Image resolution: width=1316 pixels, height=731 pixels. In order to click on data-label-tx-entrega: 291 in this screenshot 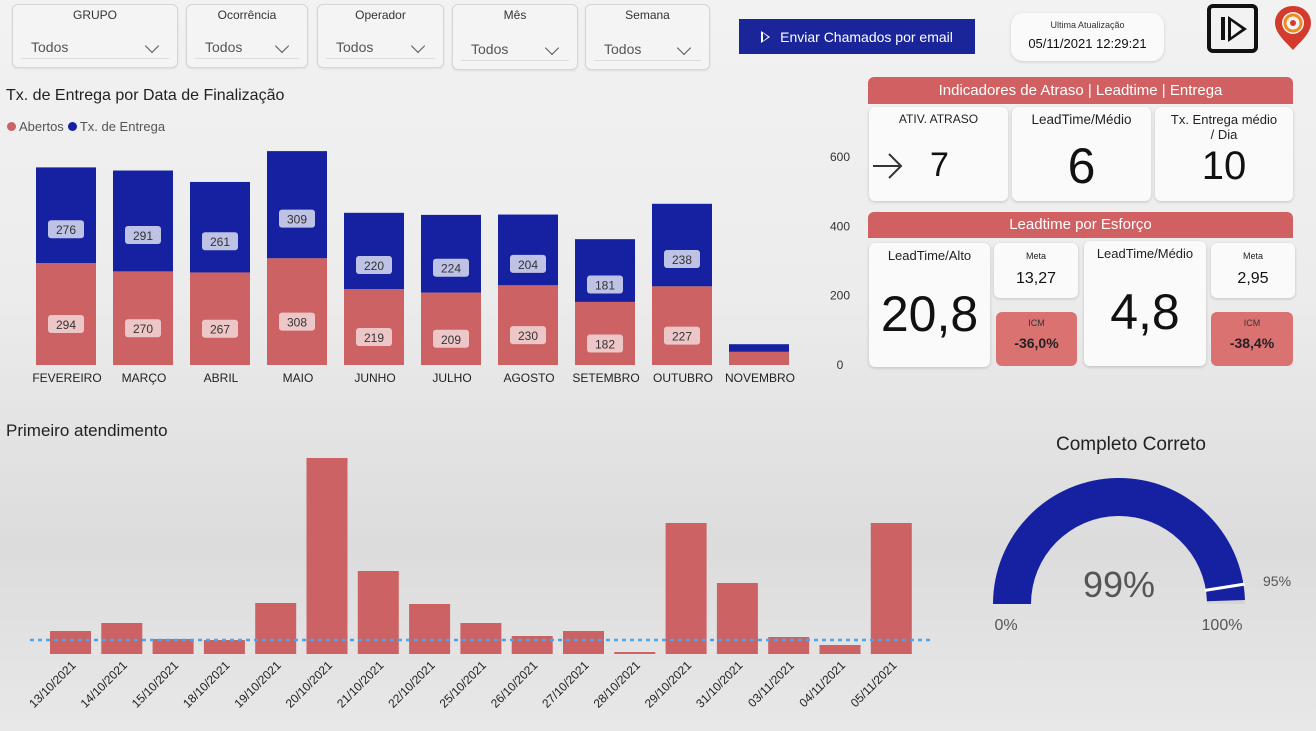, I will do `click(143, 236)`.